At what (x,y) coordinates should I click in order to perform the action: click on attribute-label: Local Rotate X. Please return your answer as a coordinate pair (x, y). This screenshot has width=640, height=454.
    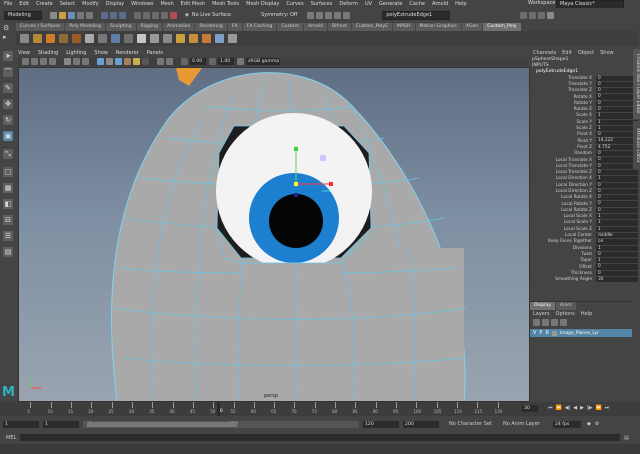
    Looking at the image, I should click on (563, 197).